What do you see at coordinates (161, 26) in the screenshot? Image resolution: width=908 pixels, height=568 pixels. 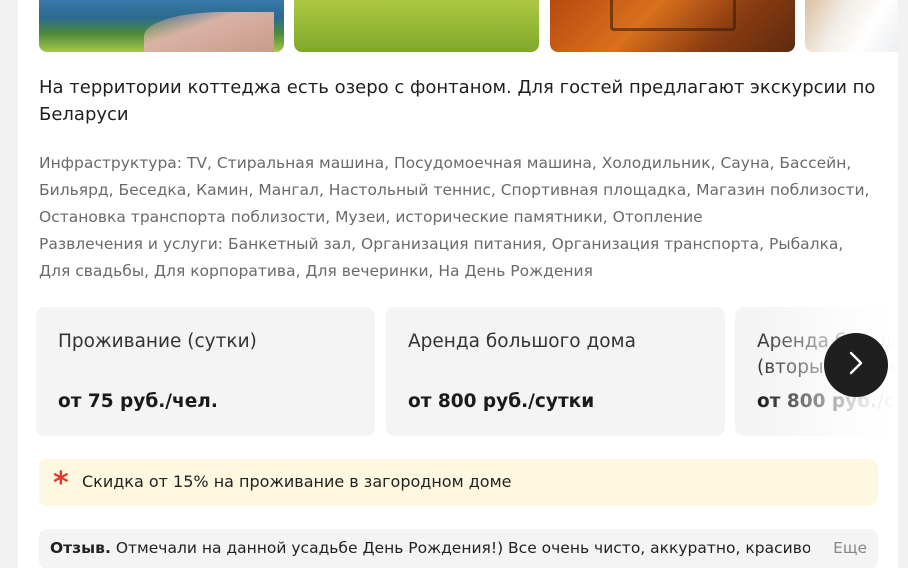 I see `photo-lake` at bounding box center [161, 26].